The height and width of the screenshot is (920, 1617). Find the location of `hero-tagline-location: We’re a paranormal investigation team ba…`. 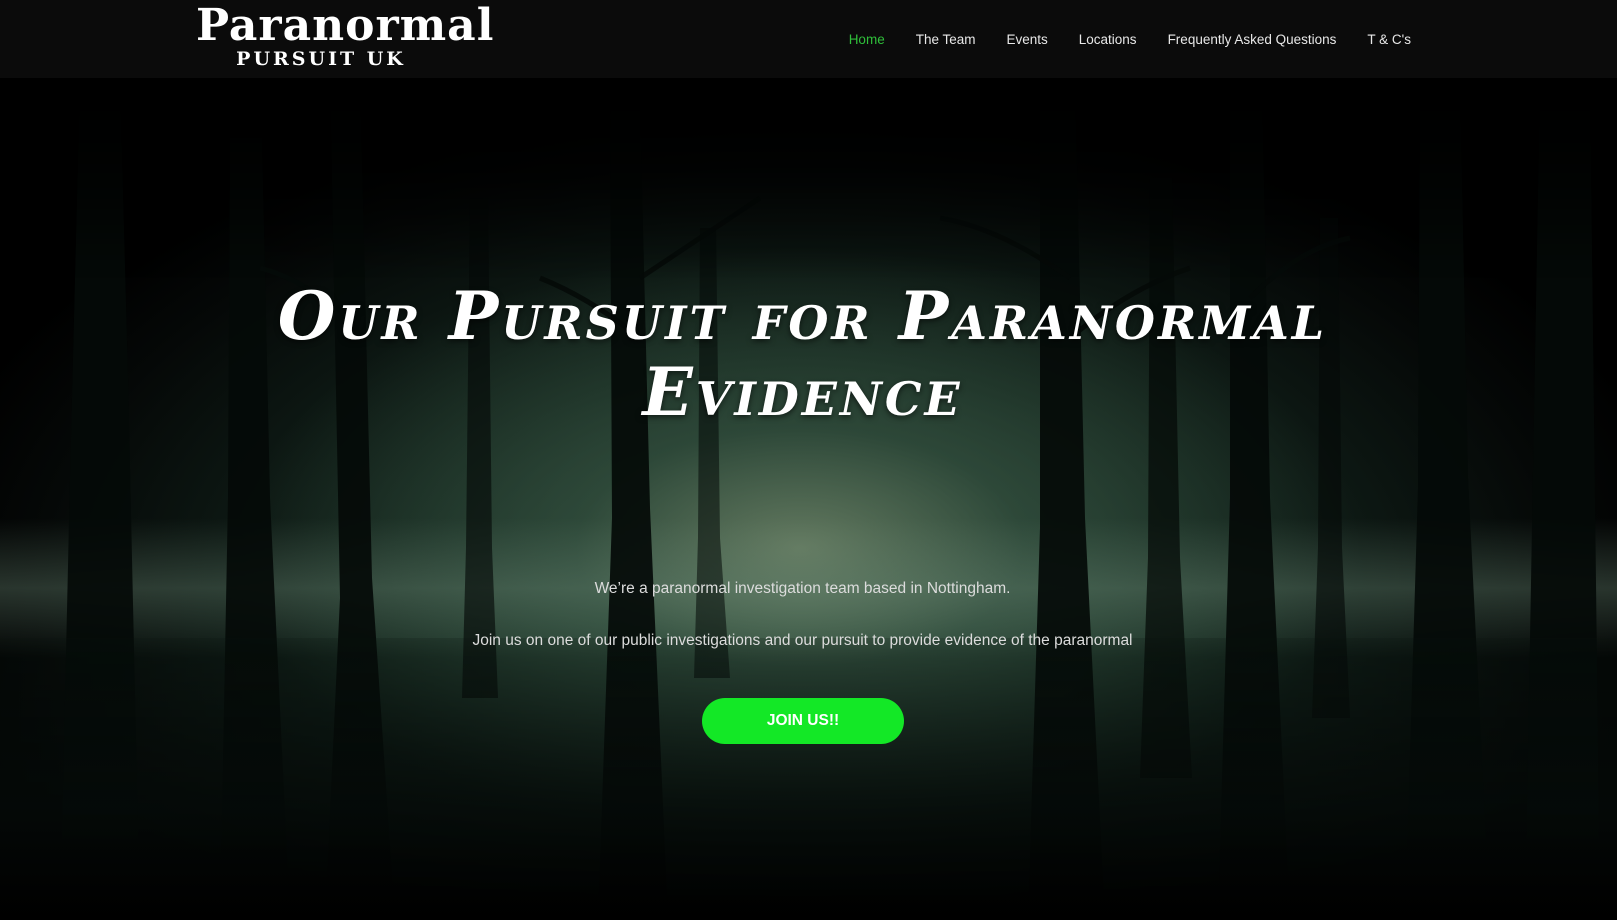

hero-tagline-location: We’re a paranormal investigation team ba… is located at coordinates (802, 588).